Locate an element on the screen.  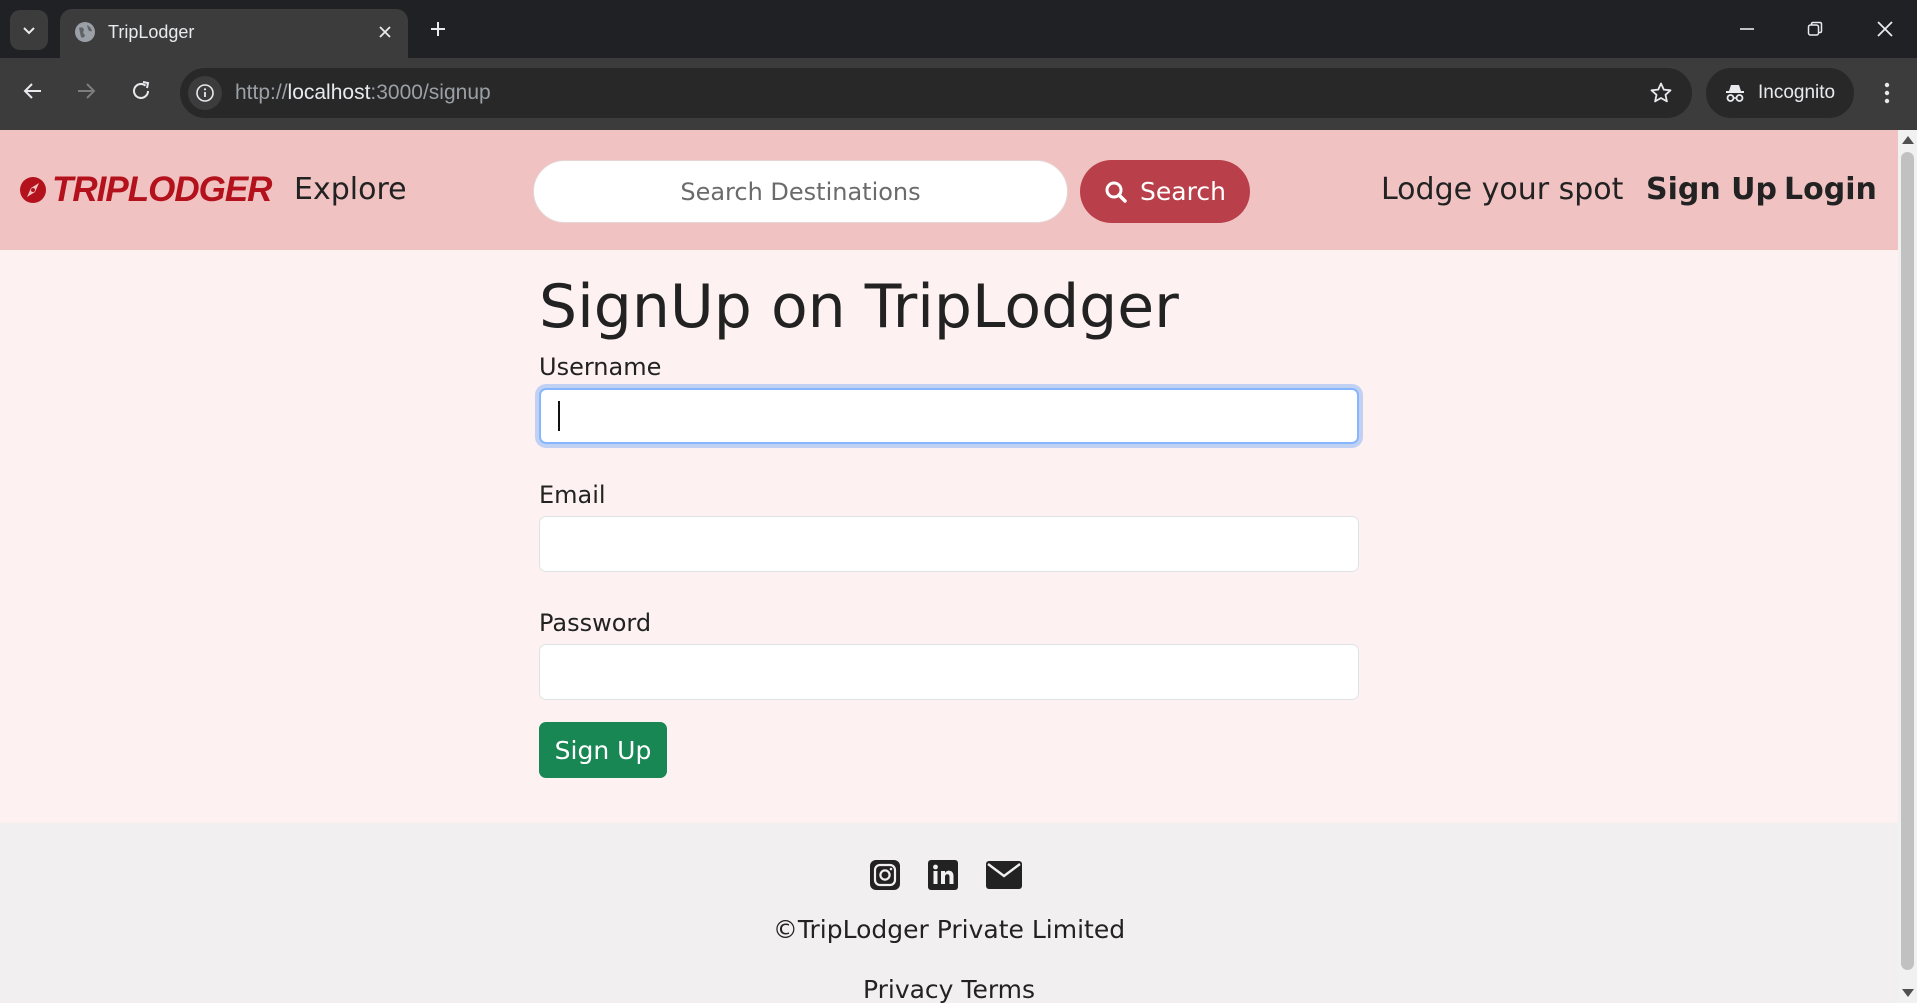
bookmark-button is located at coordinates (1661, 93).